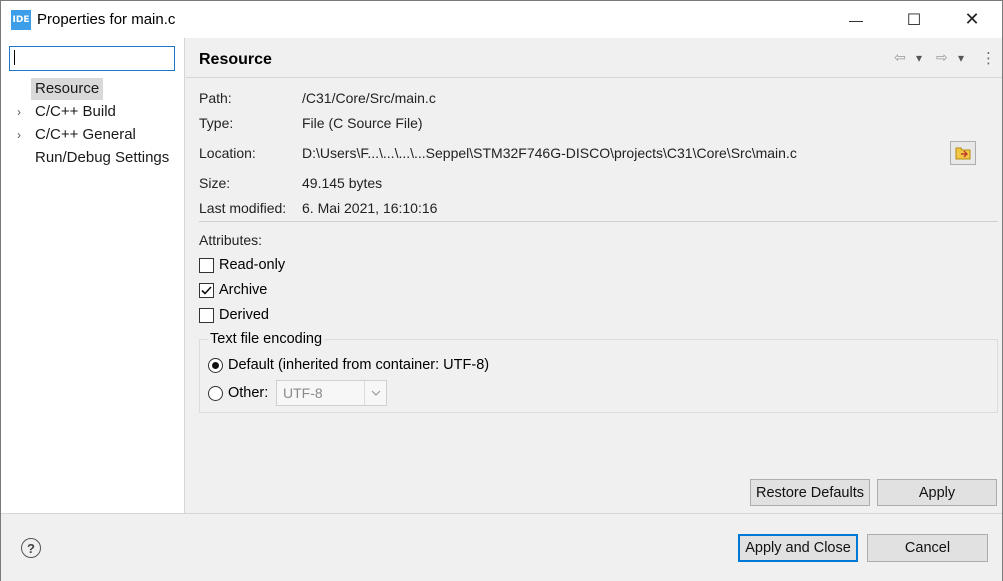 This screenshot has height=581, width=1003. I want to click on derived-label: Derived, so click(244, 315).